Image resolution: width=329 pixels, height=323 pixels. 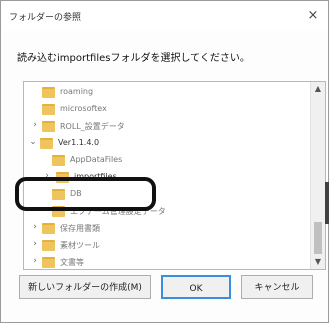 What do you see at coordinates (318, 238) in the screenshot?
I see `scroll-thumb` at bounding box center [318, 238].